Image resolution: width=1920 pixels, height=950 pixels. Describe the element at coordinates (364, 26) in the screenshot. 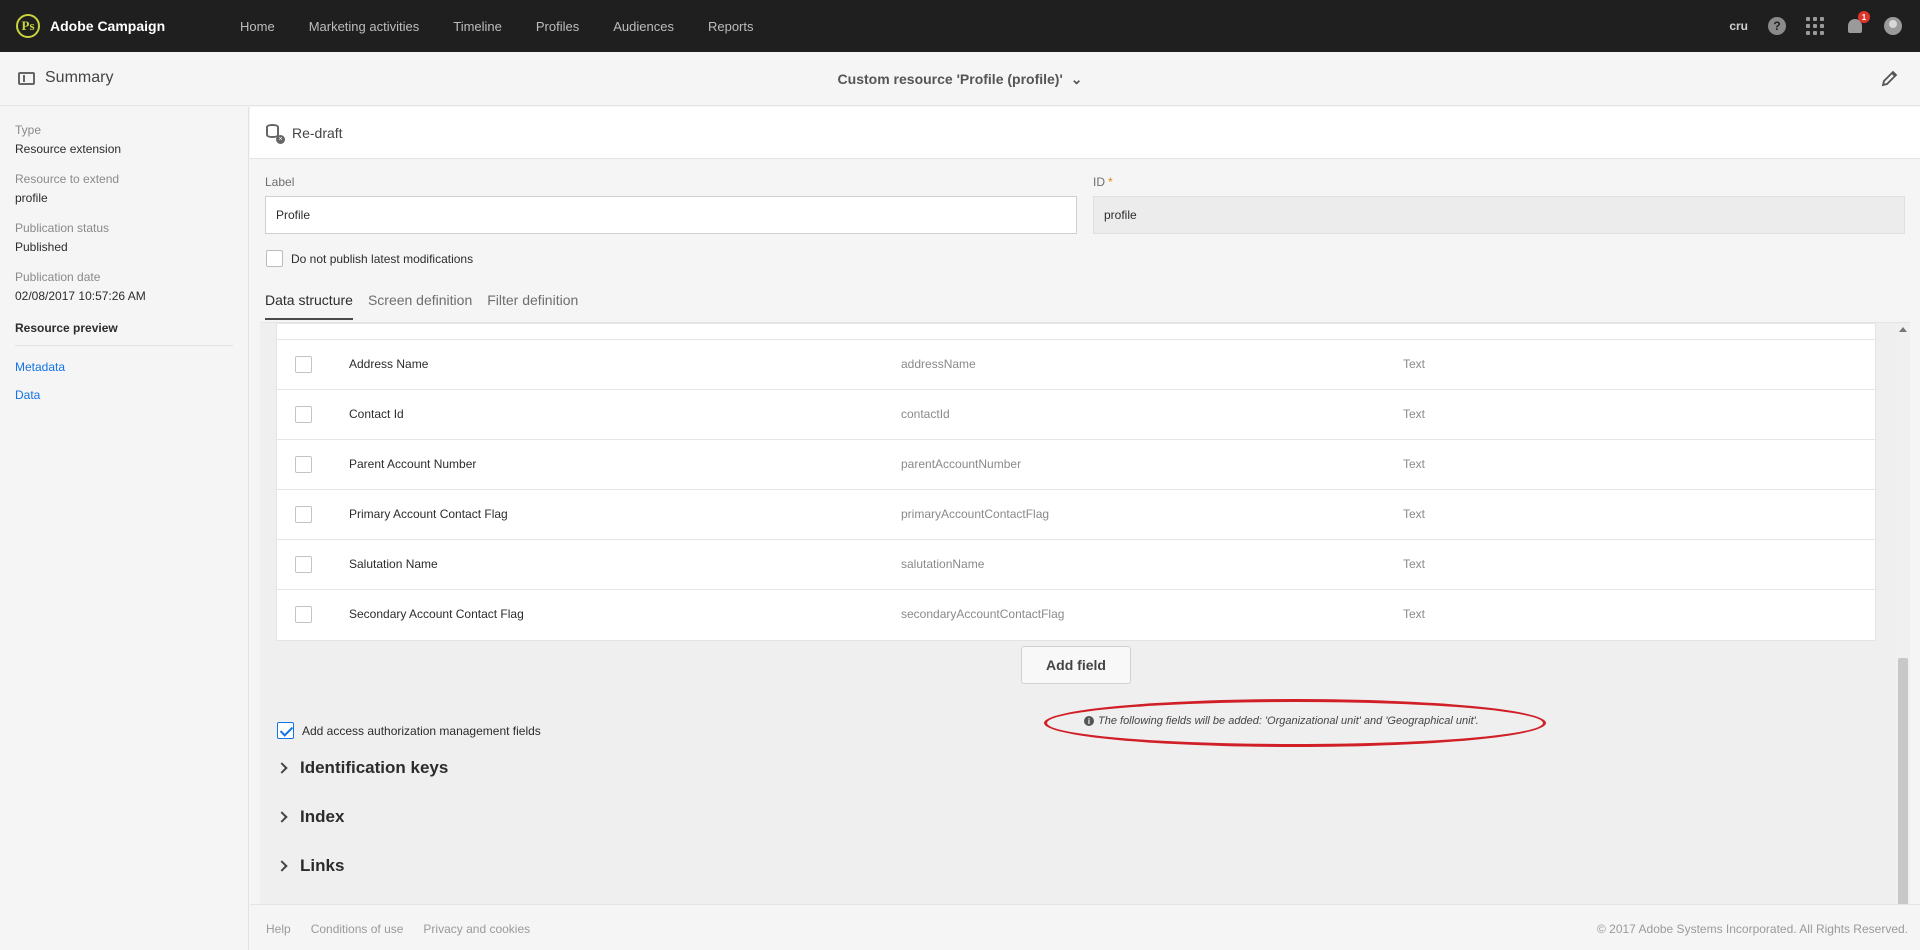

I see `nav-marketing-activities: Marketing activities` at that location.